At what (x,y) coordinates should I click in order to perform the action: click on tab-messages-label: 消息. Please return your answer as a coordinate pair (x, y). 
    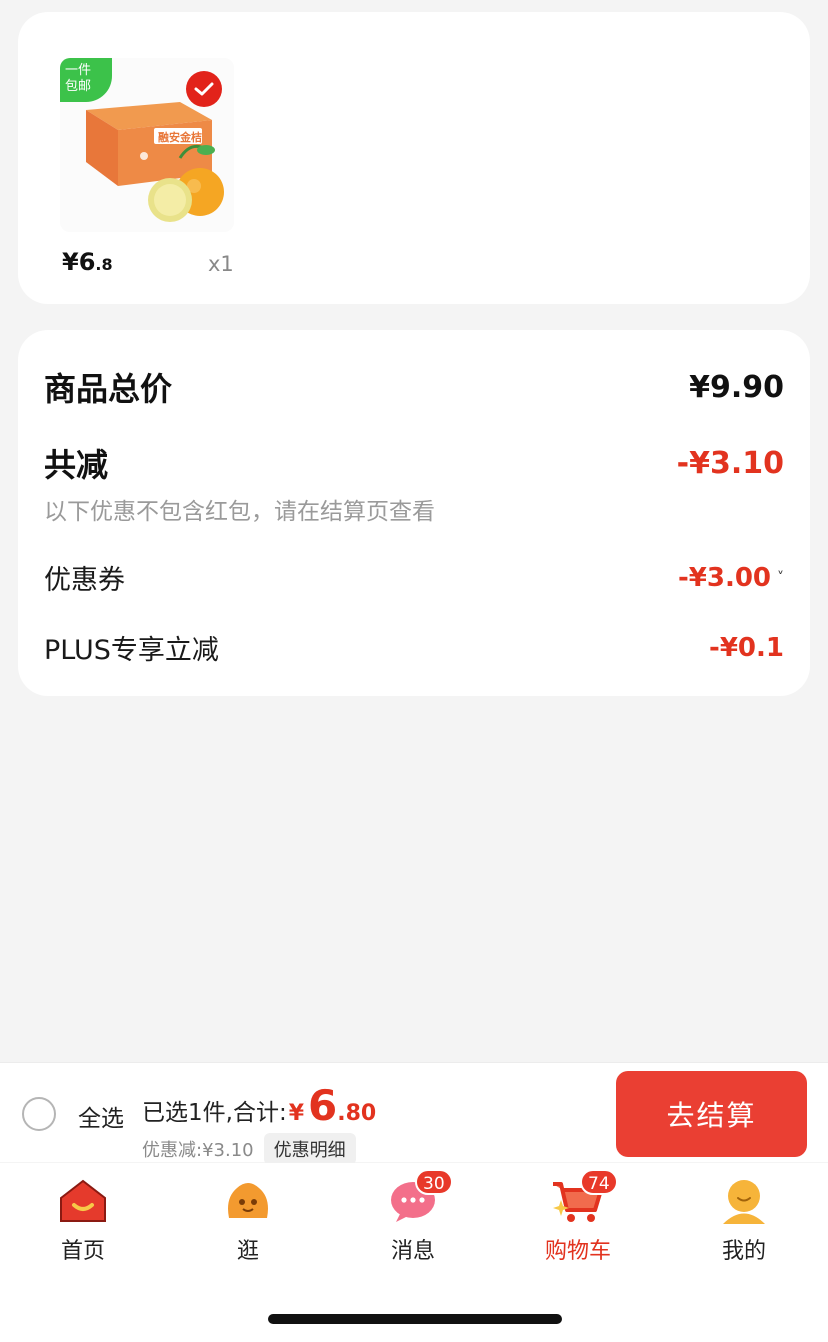
    Looking at the image, I should click on (412, 1251).